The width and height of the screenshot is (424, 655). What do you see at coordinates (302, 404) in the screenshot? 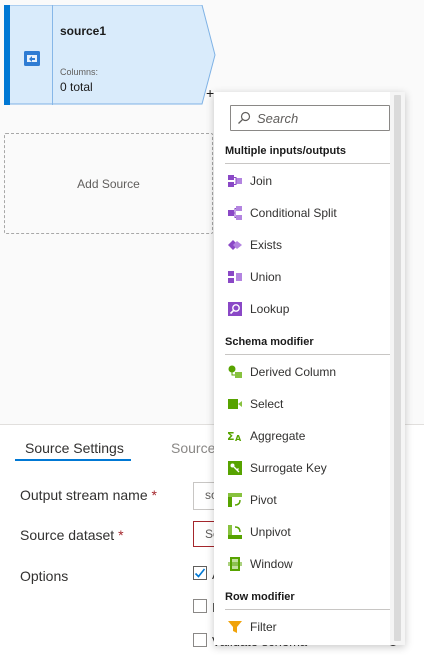
I see `menu-item-select: Select` at bounding box center [302, 404].